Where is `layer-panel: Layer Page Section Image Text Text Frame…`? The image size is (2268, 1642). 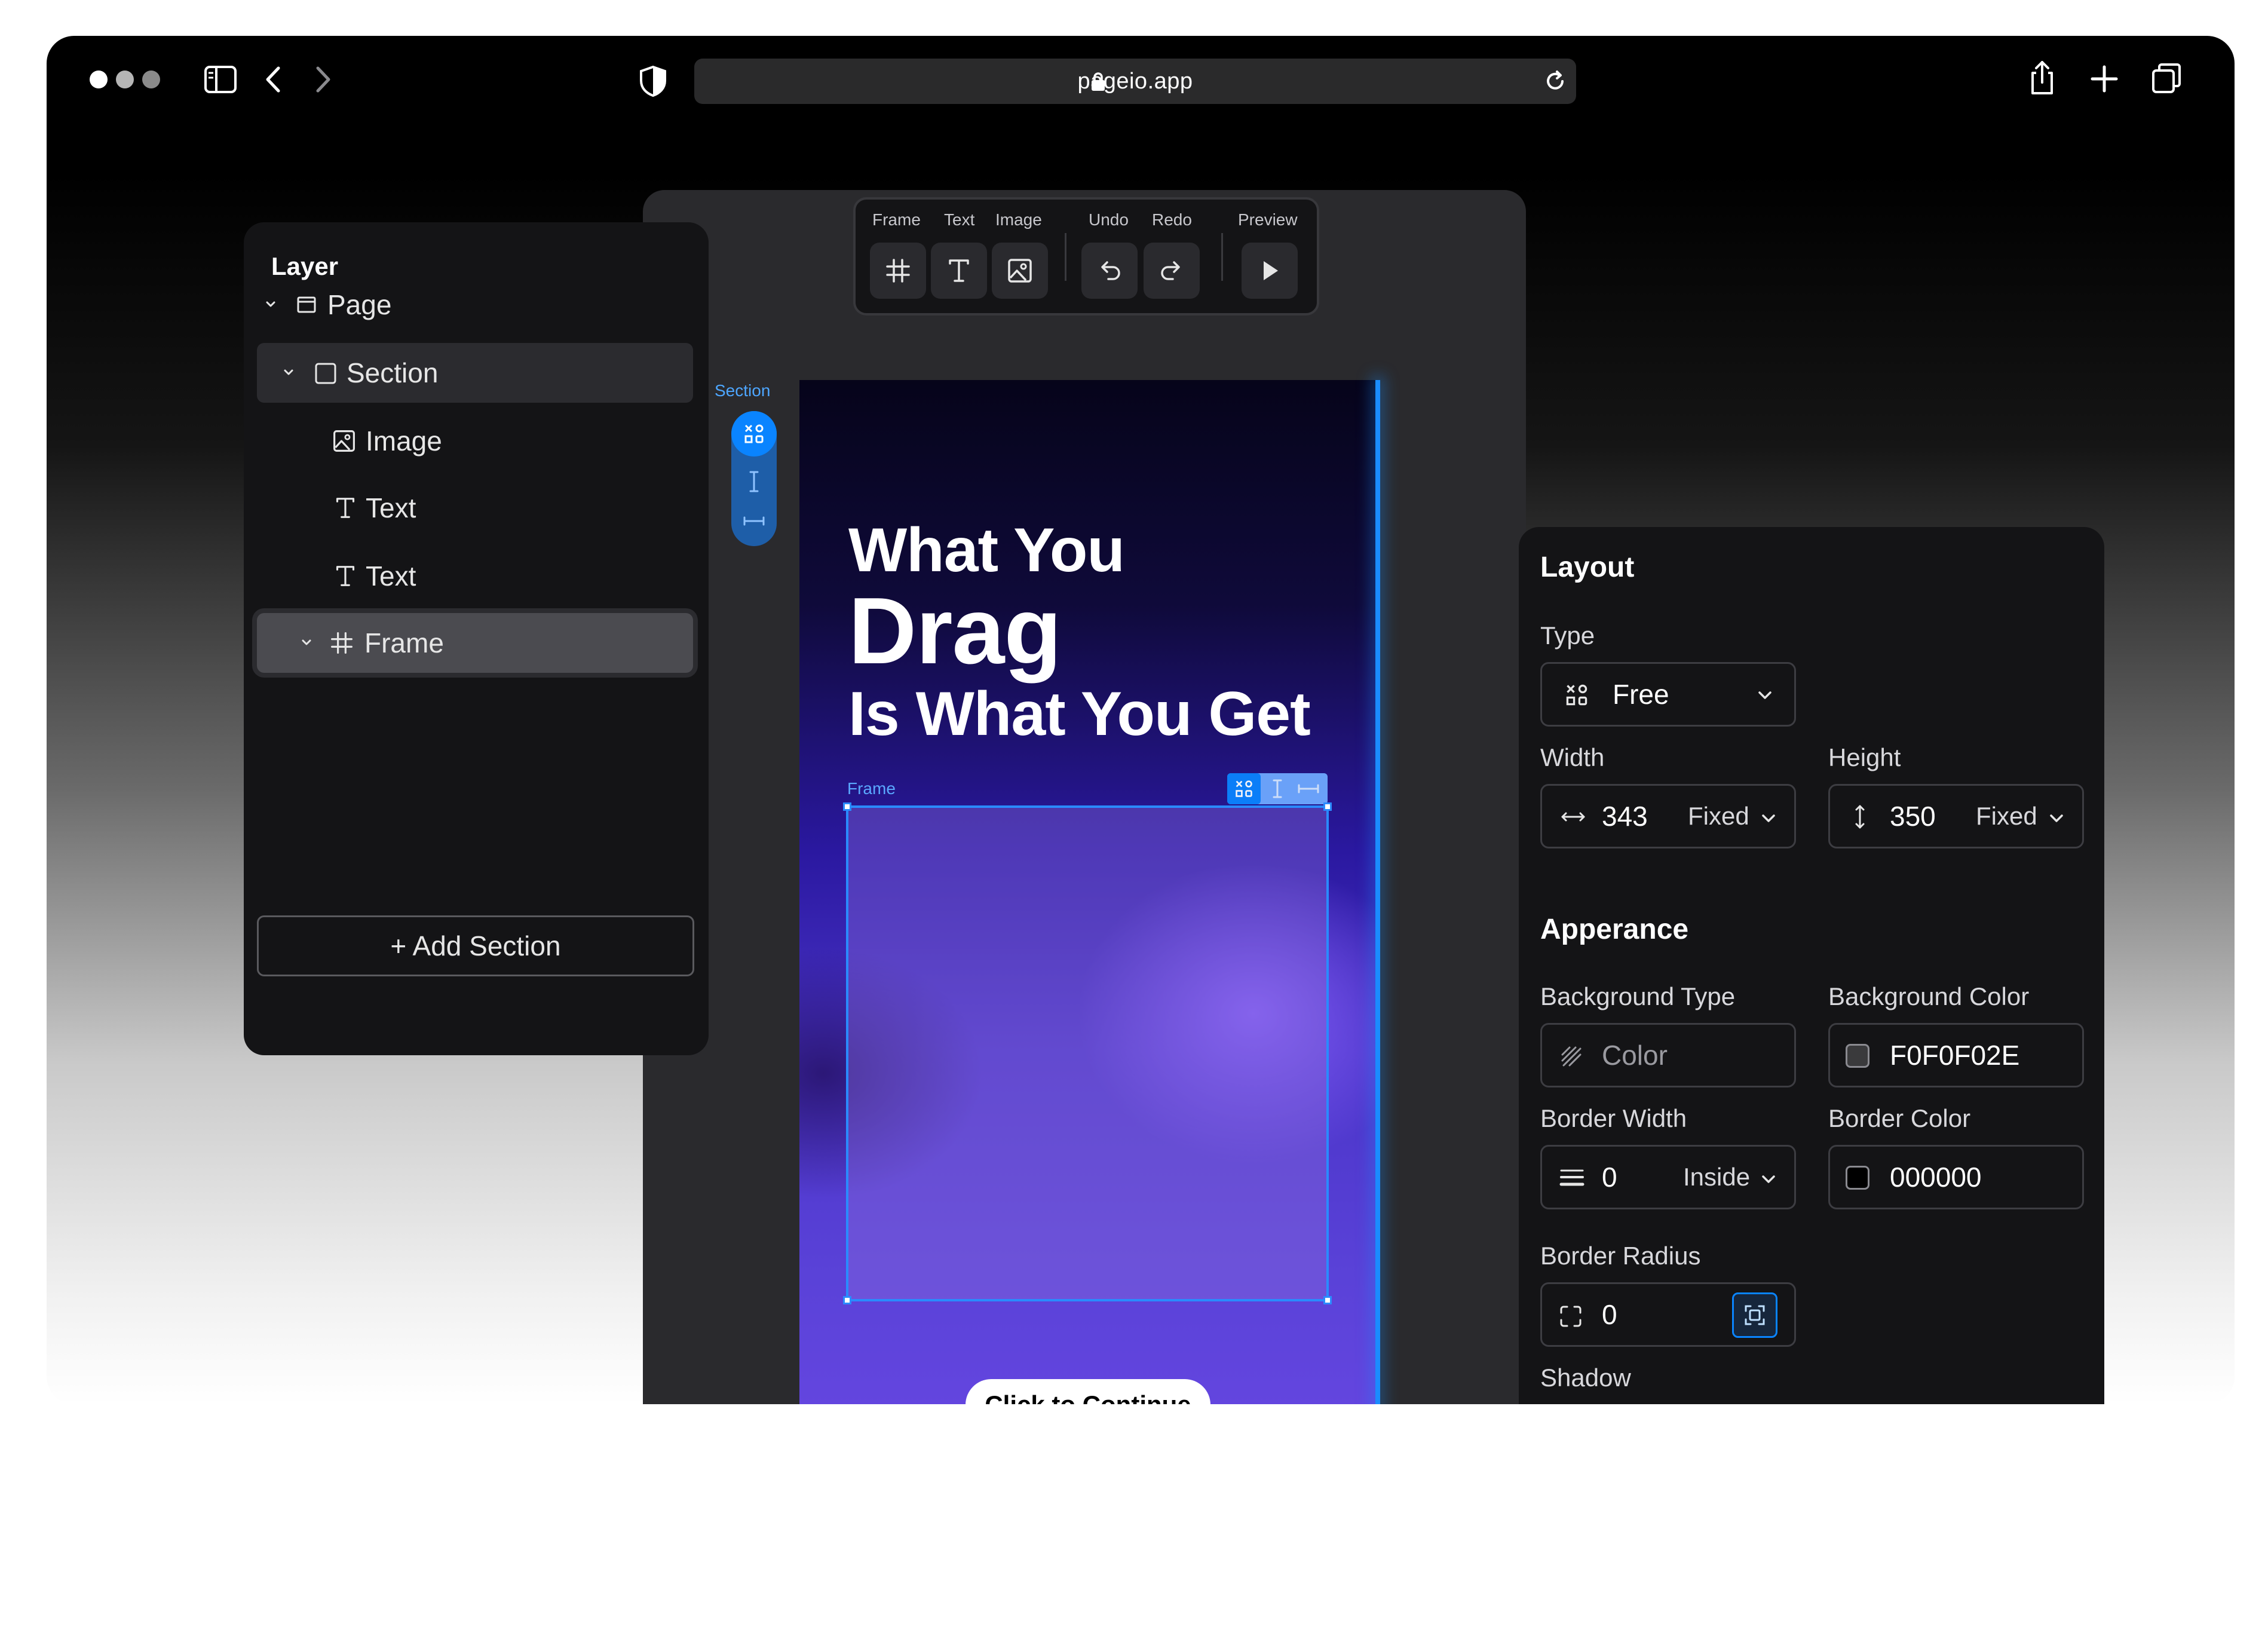
layer-panel: Layer Page Section Image Text Text Frame… is located at coordinates (476, 639).